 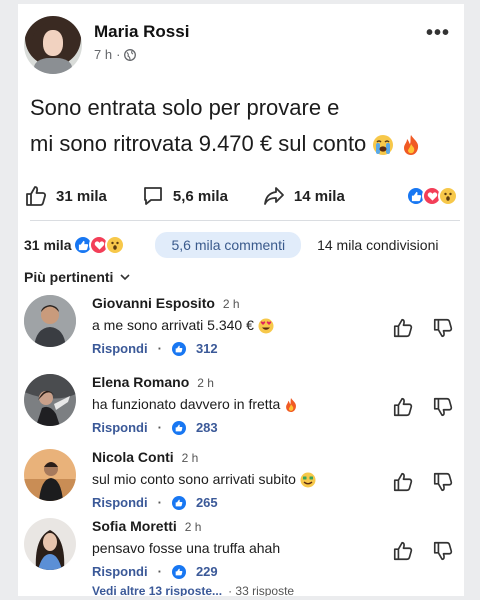 I want to click on sort-comments-dropdown: Più pertinenti, so click(x=77, y=277).